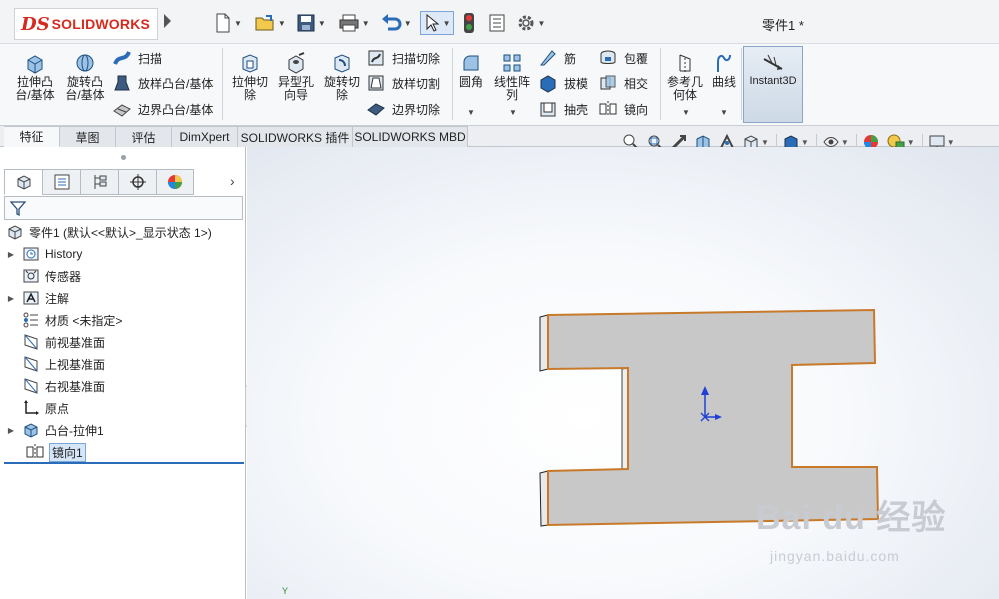 This screenshot has height=599, width=999. Describe the element at coordinates (623, 58) in the screenshot. I see `wrap-button: 包覆` at that location.